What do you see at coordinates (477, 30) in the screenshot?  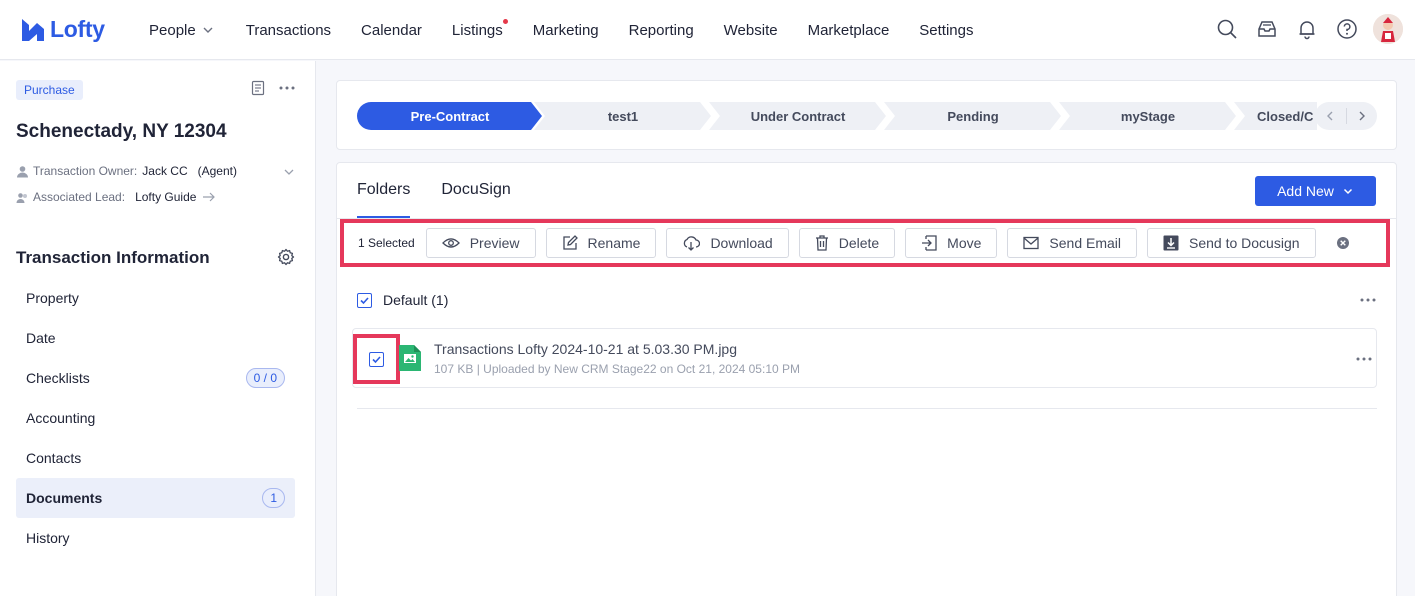 I see `nav-label: Listings` at bounding box center [477, 30].